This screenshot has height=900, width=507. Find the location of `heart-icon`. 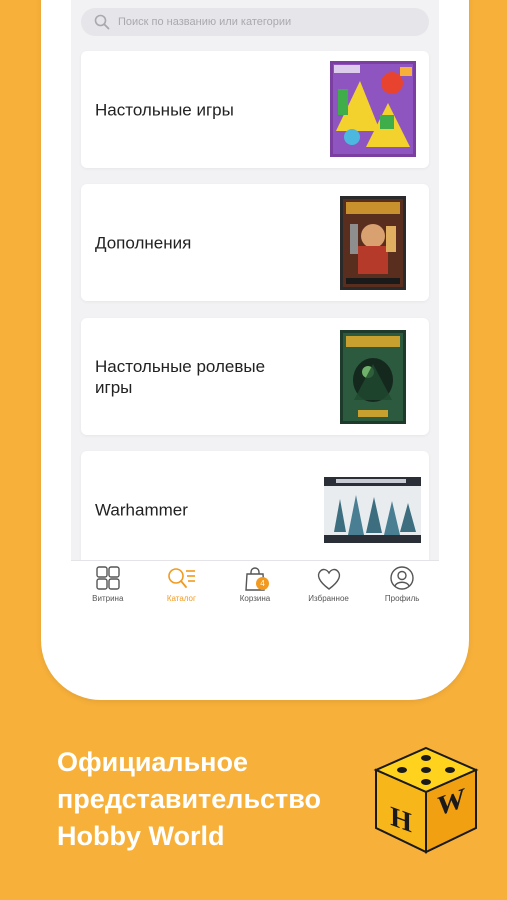

heart-icon is located at coordinates (328, 579).